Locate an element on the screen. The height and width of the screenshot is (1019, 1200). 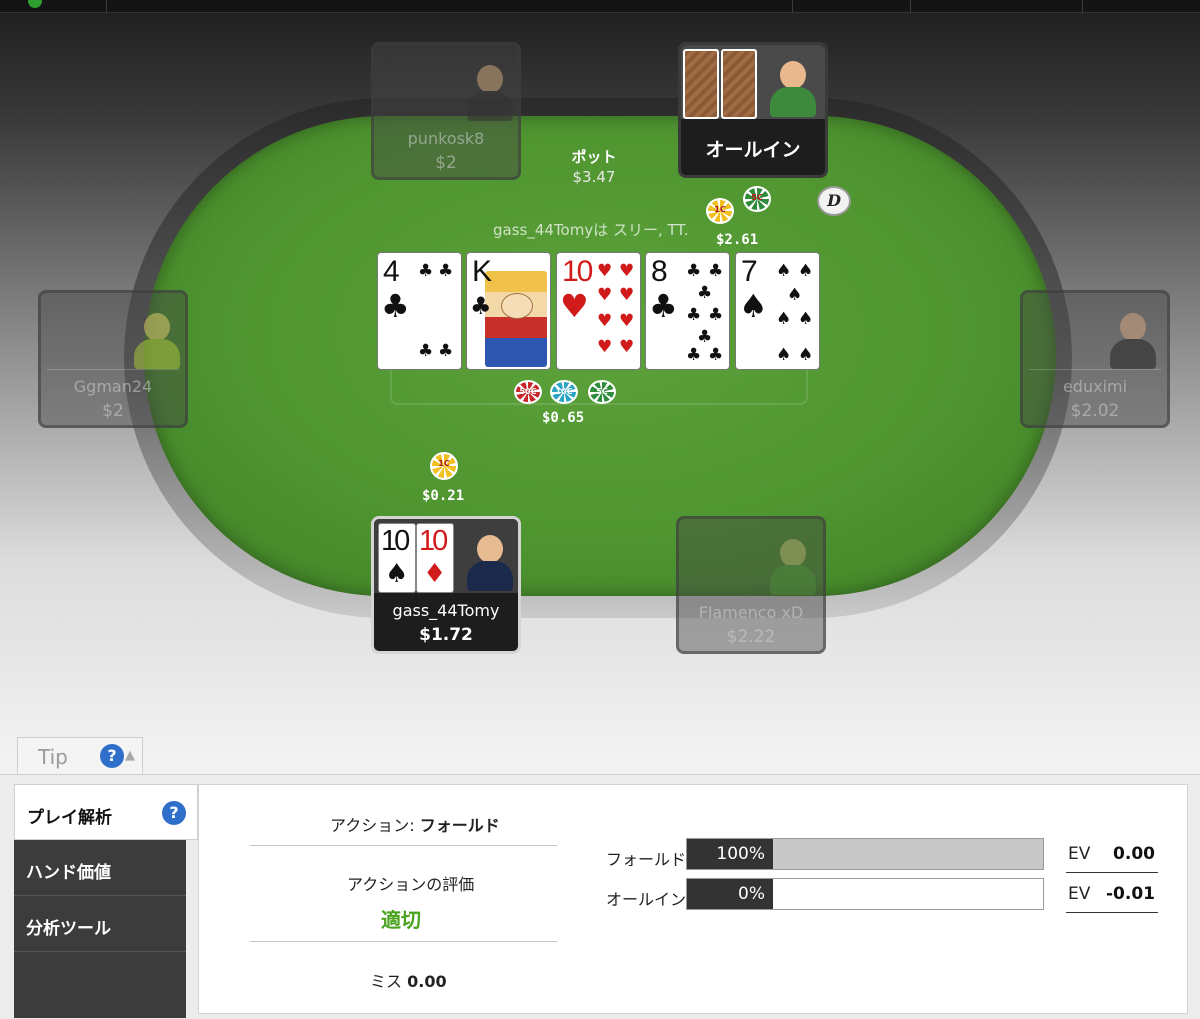
chip-icon: 50C is located at coordinates (528, 392).